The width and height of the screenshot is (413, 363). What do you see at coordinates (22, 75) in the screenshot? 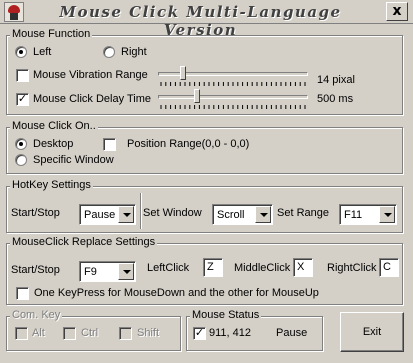
I see `vibration-checkbox` at bounding box center [22, 75].